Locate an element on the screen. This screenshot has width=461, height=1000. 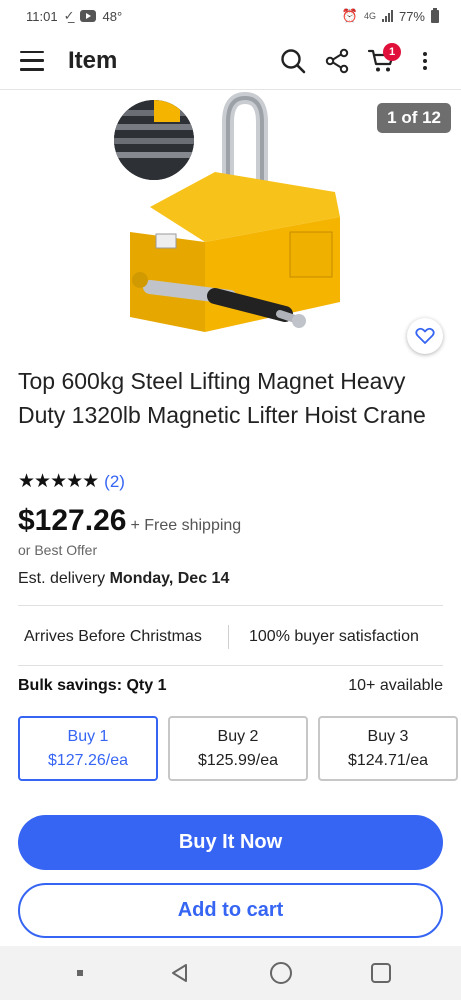
share-button is located at coordinates (337, 61).